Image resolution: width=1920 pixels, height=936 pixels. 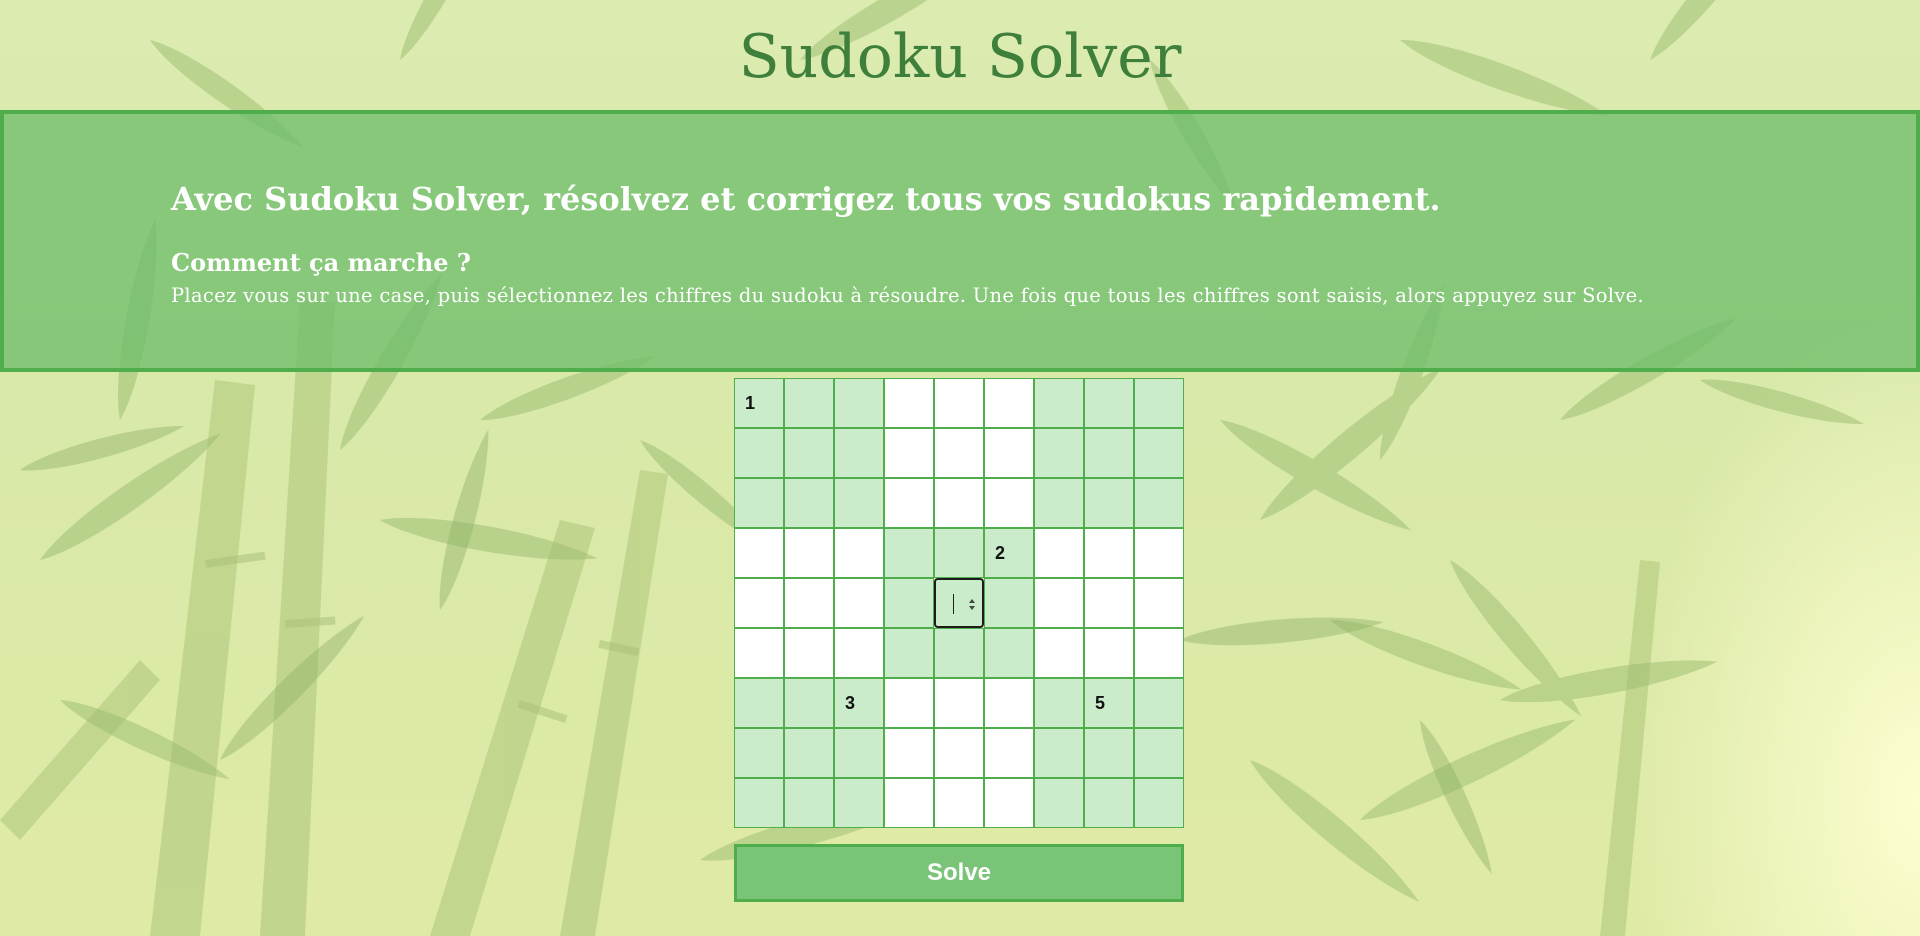 I want to click on sudoku-cell: 3, so click(x=859, y=703).